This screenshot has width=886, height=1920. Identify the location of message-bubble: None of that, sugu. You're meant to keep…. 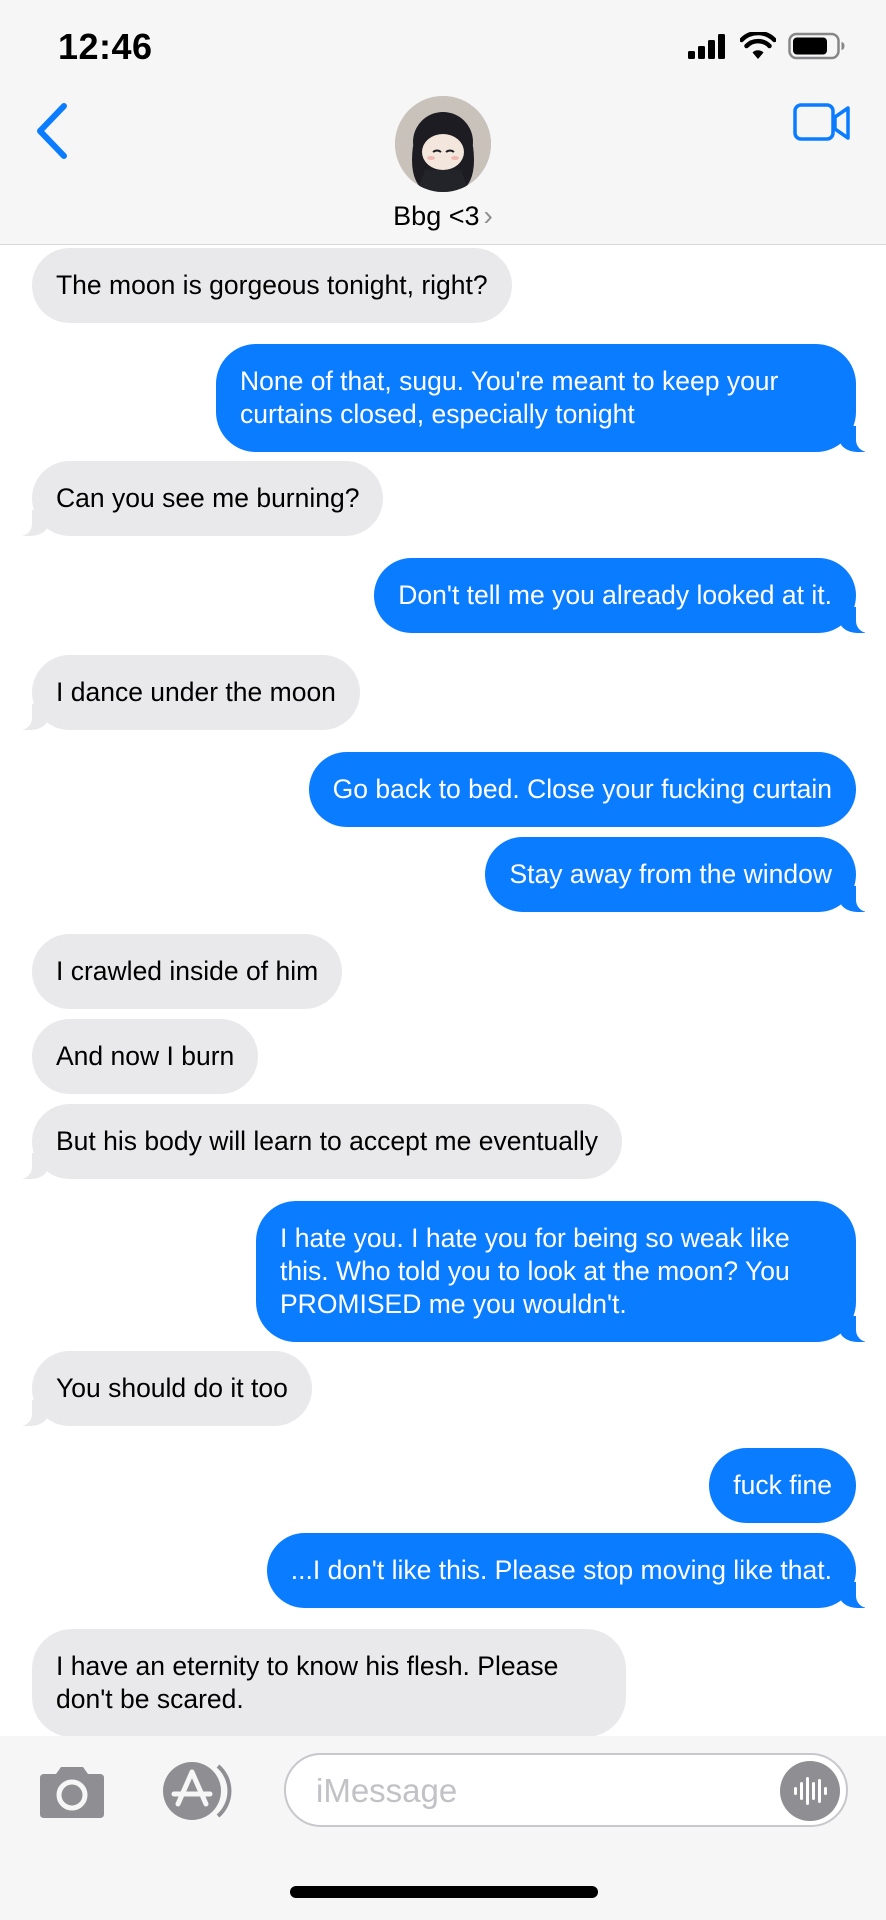
(547, 398).